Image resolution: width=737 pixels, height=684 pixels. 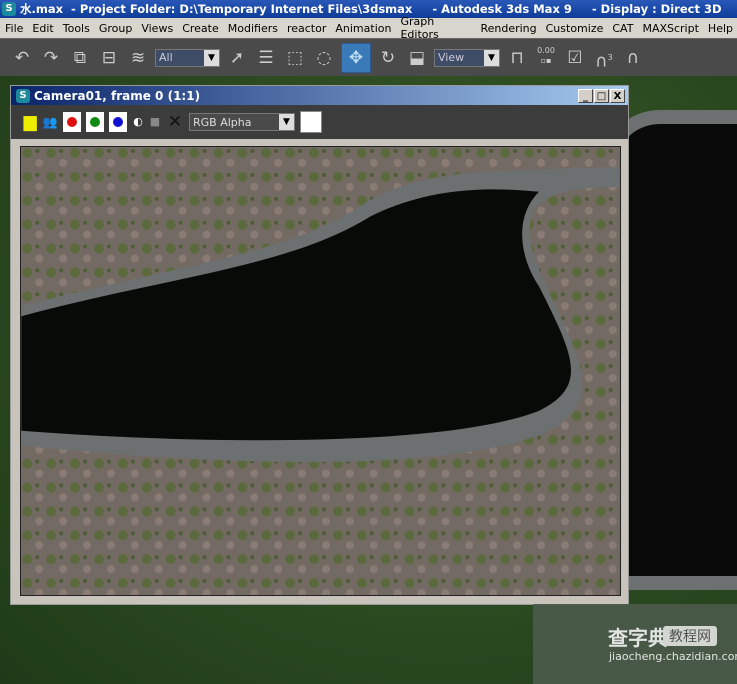 I want to click on menu-modifiers: Modifiers, so click(x=252, y=28).